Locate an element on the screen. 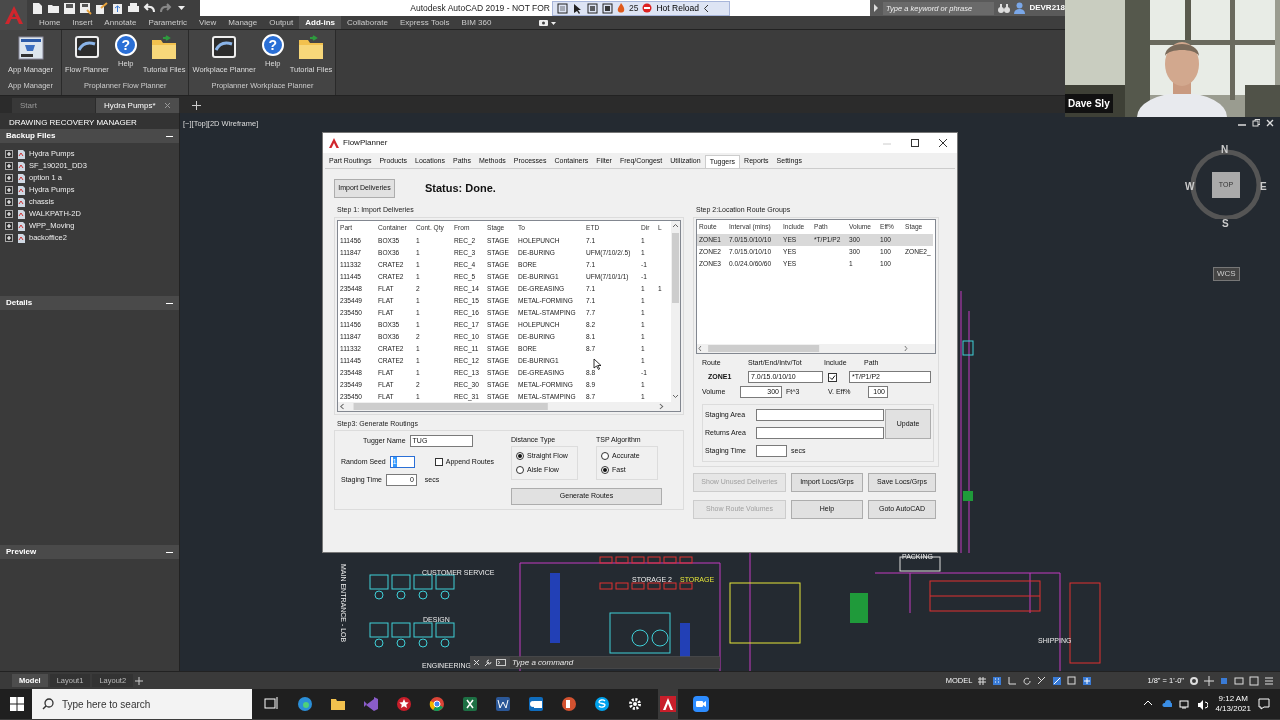 The height and width of the screenshot is (720, 1280). folder-icon is located at coordinates (338, 704).